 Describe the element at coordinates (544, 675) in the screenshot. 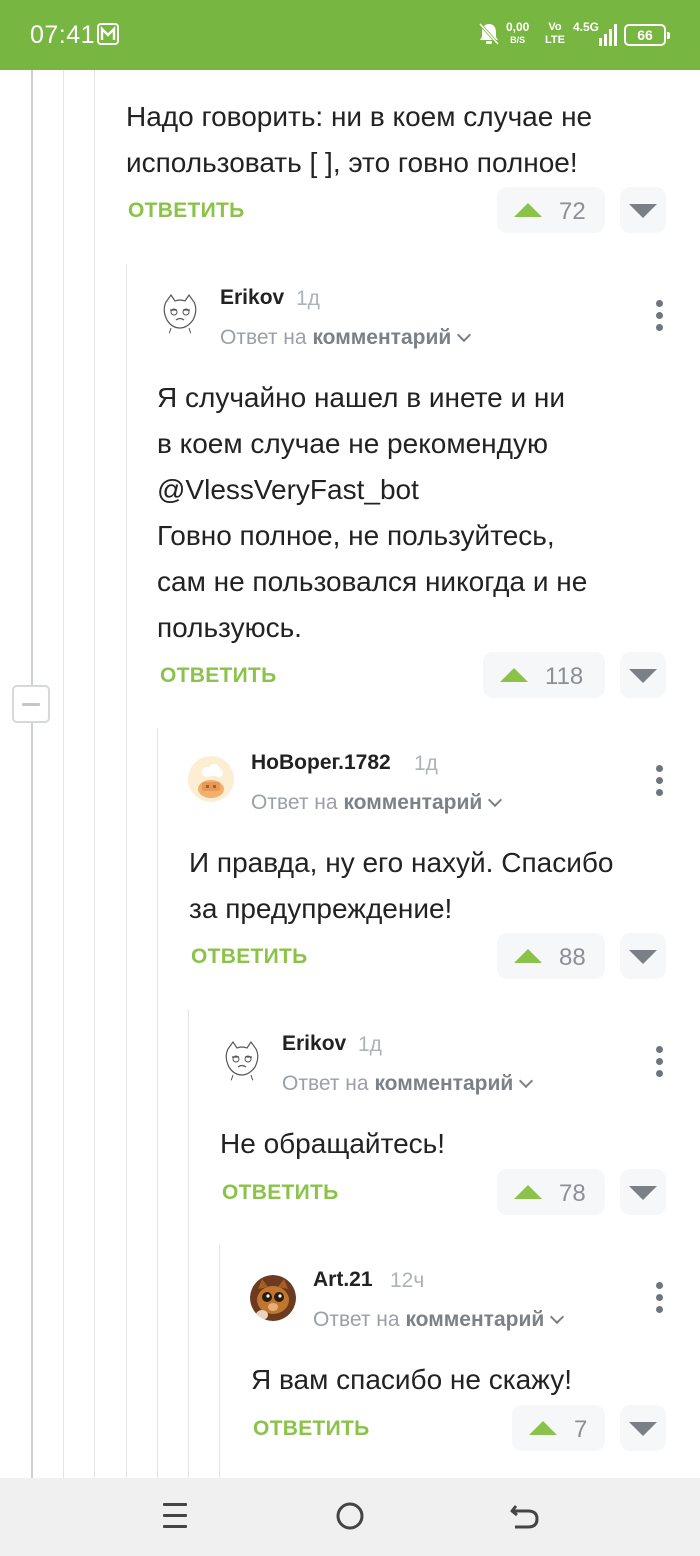

I see `rating-control: 118` at that location.